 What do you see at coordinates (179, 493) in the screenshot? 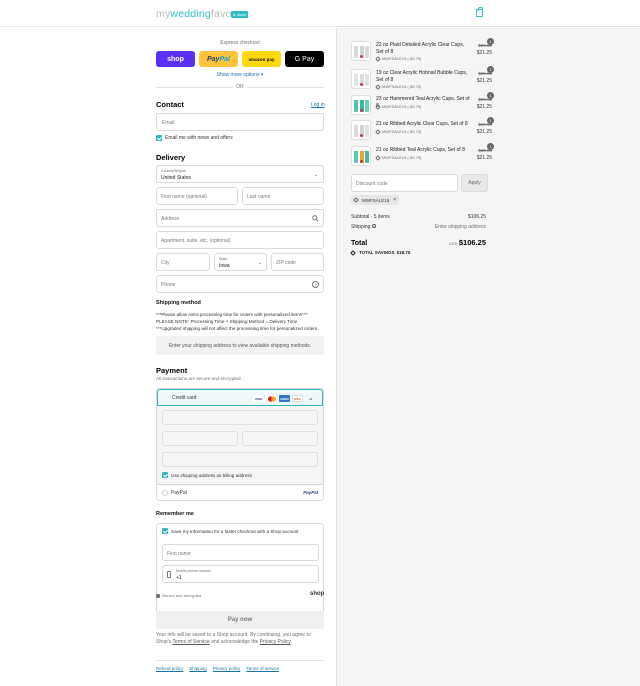
I see `paypal-option-label: PayPal` at bounding box center [179, 493].